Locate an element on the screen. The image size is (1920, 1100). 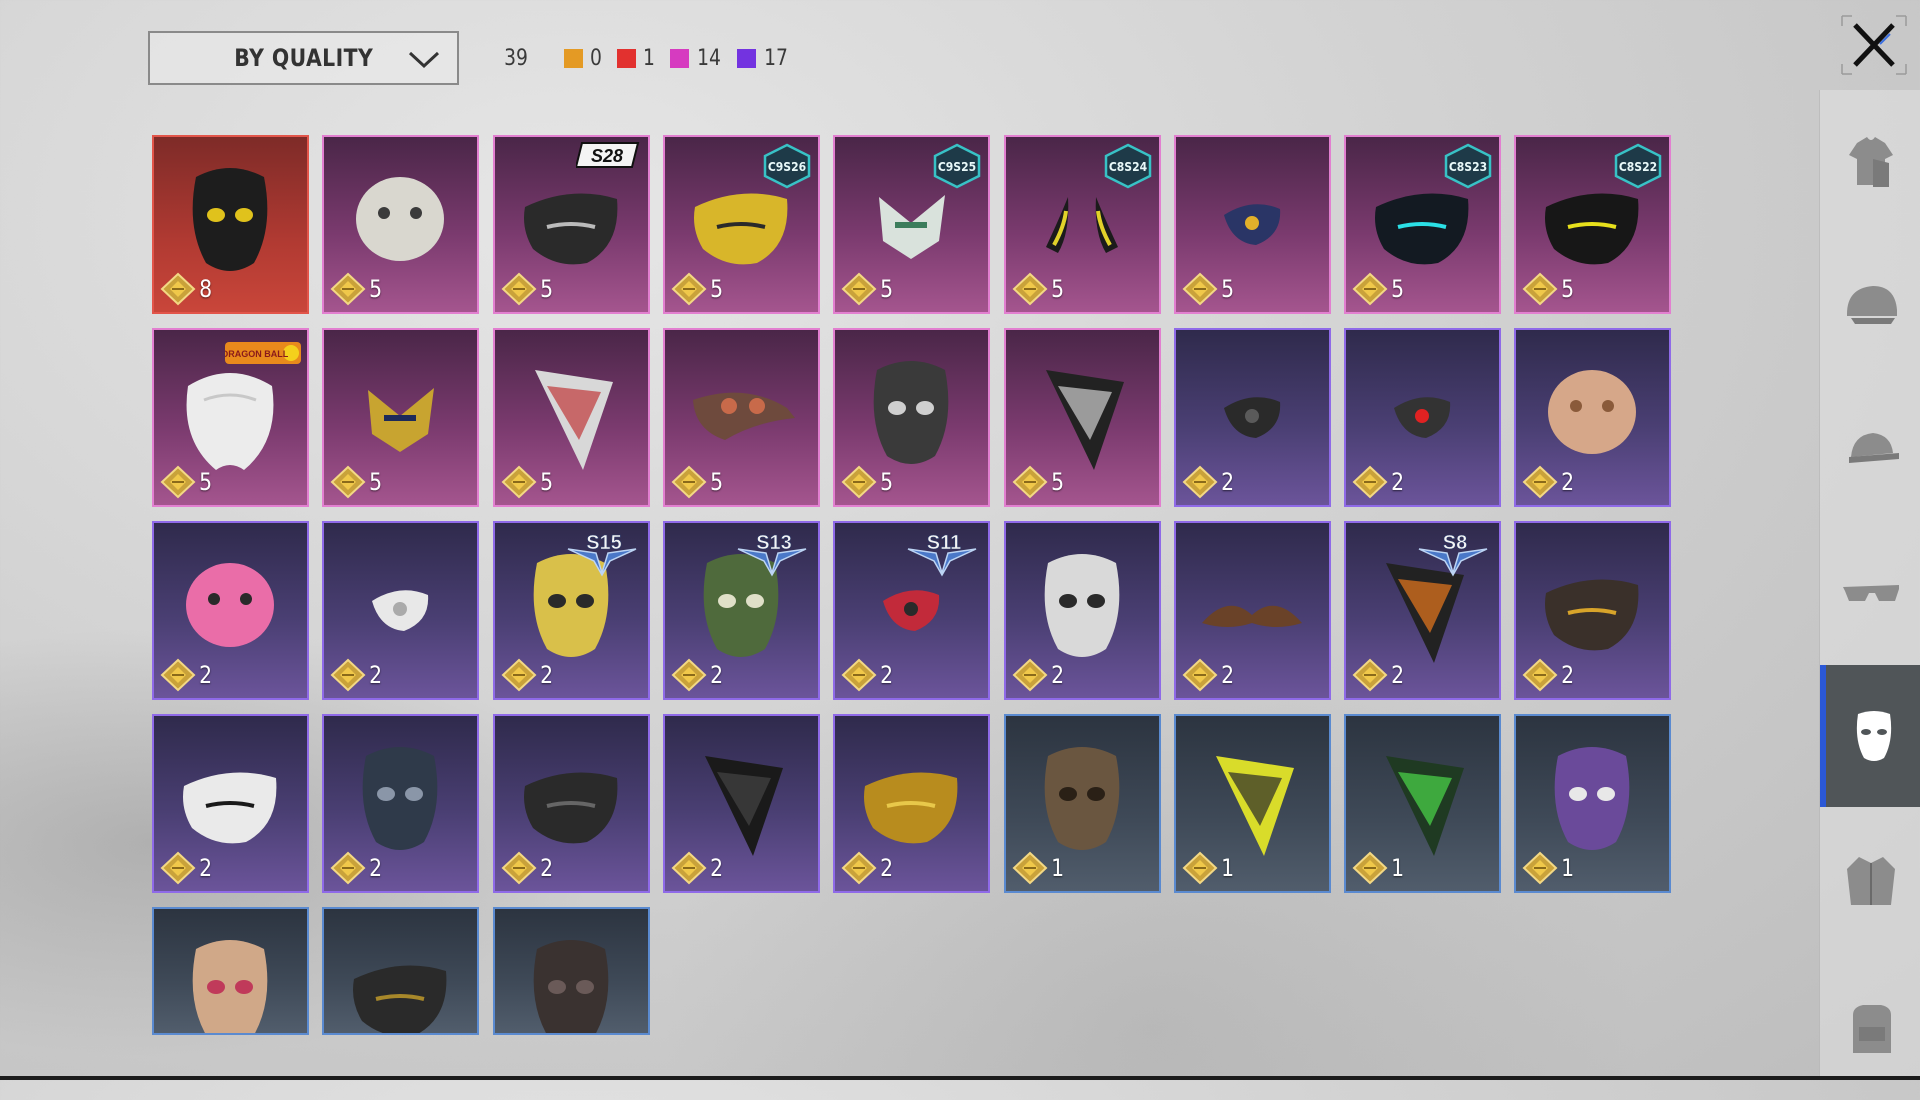
season-wing-badge-icon: S15 is located at coordinates (602, 554).